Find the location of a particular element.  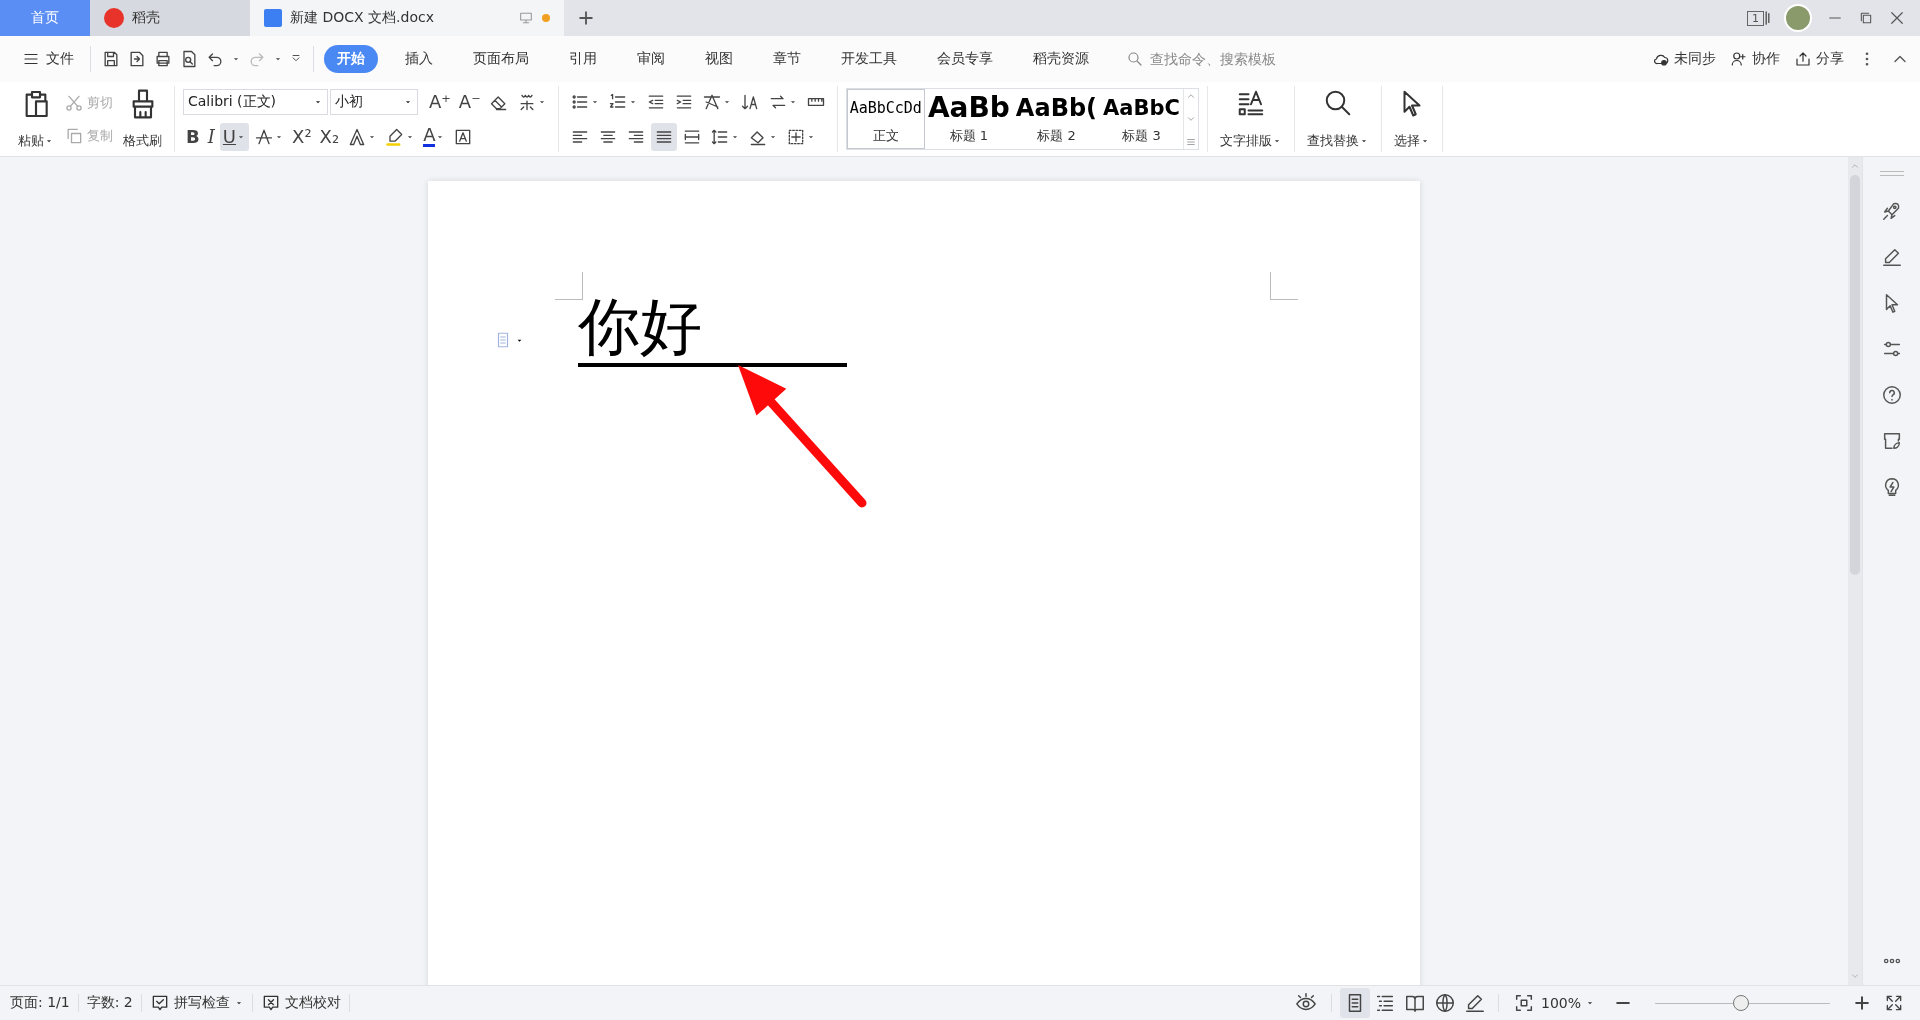

format-painter-button: 格式刷 is located at coordinates (142, 119).